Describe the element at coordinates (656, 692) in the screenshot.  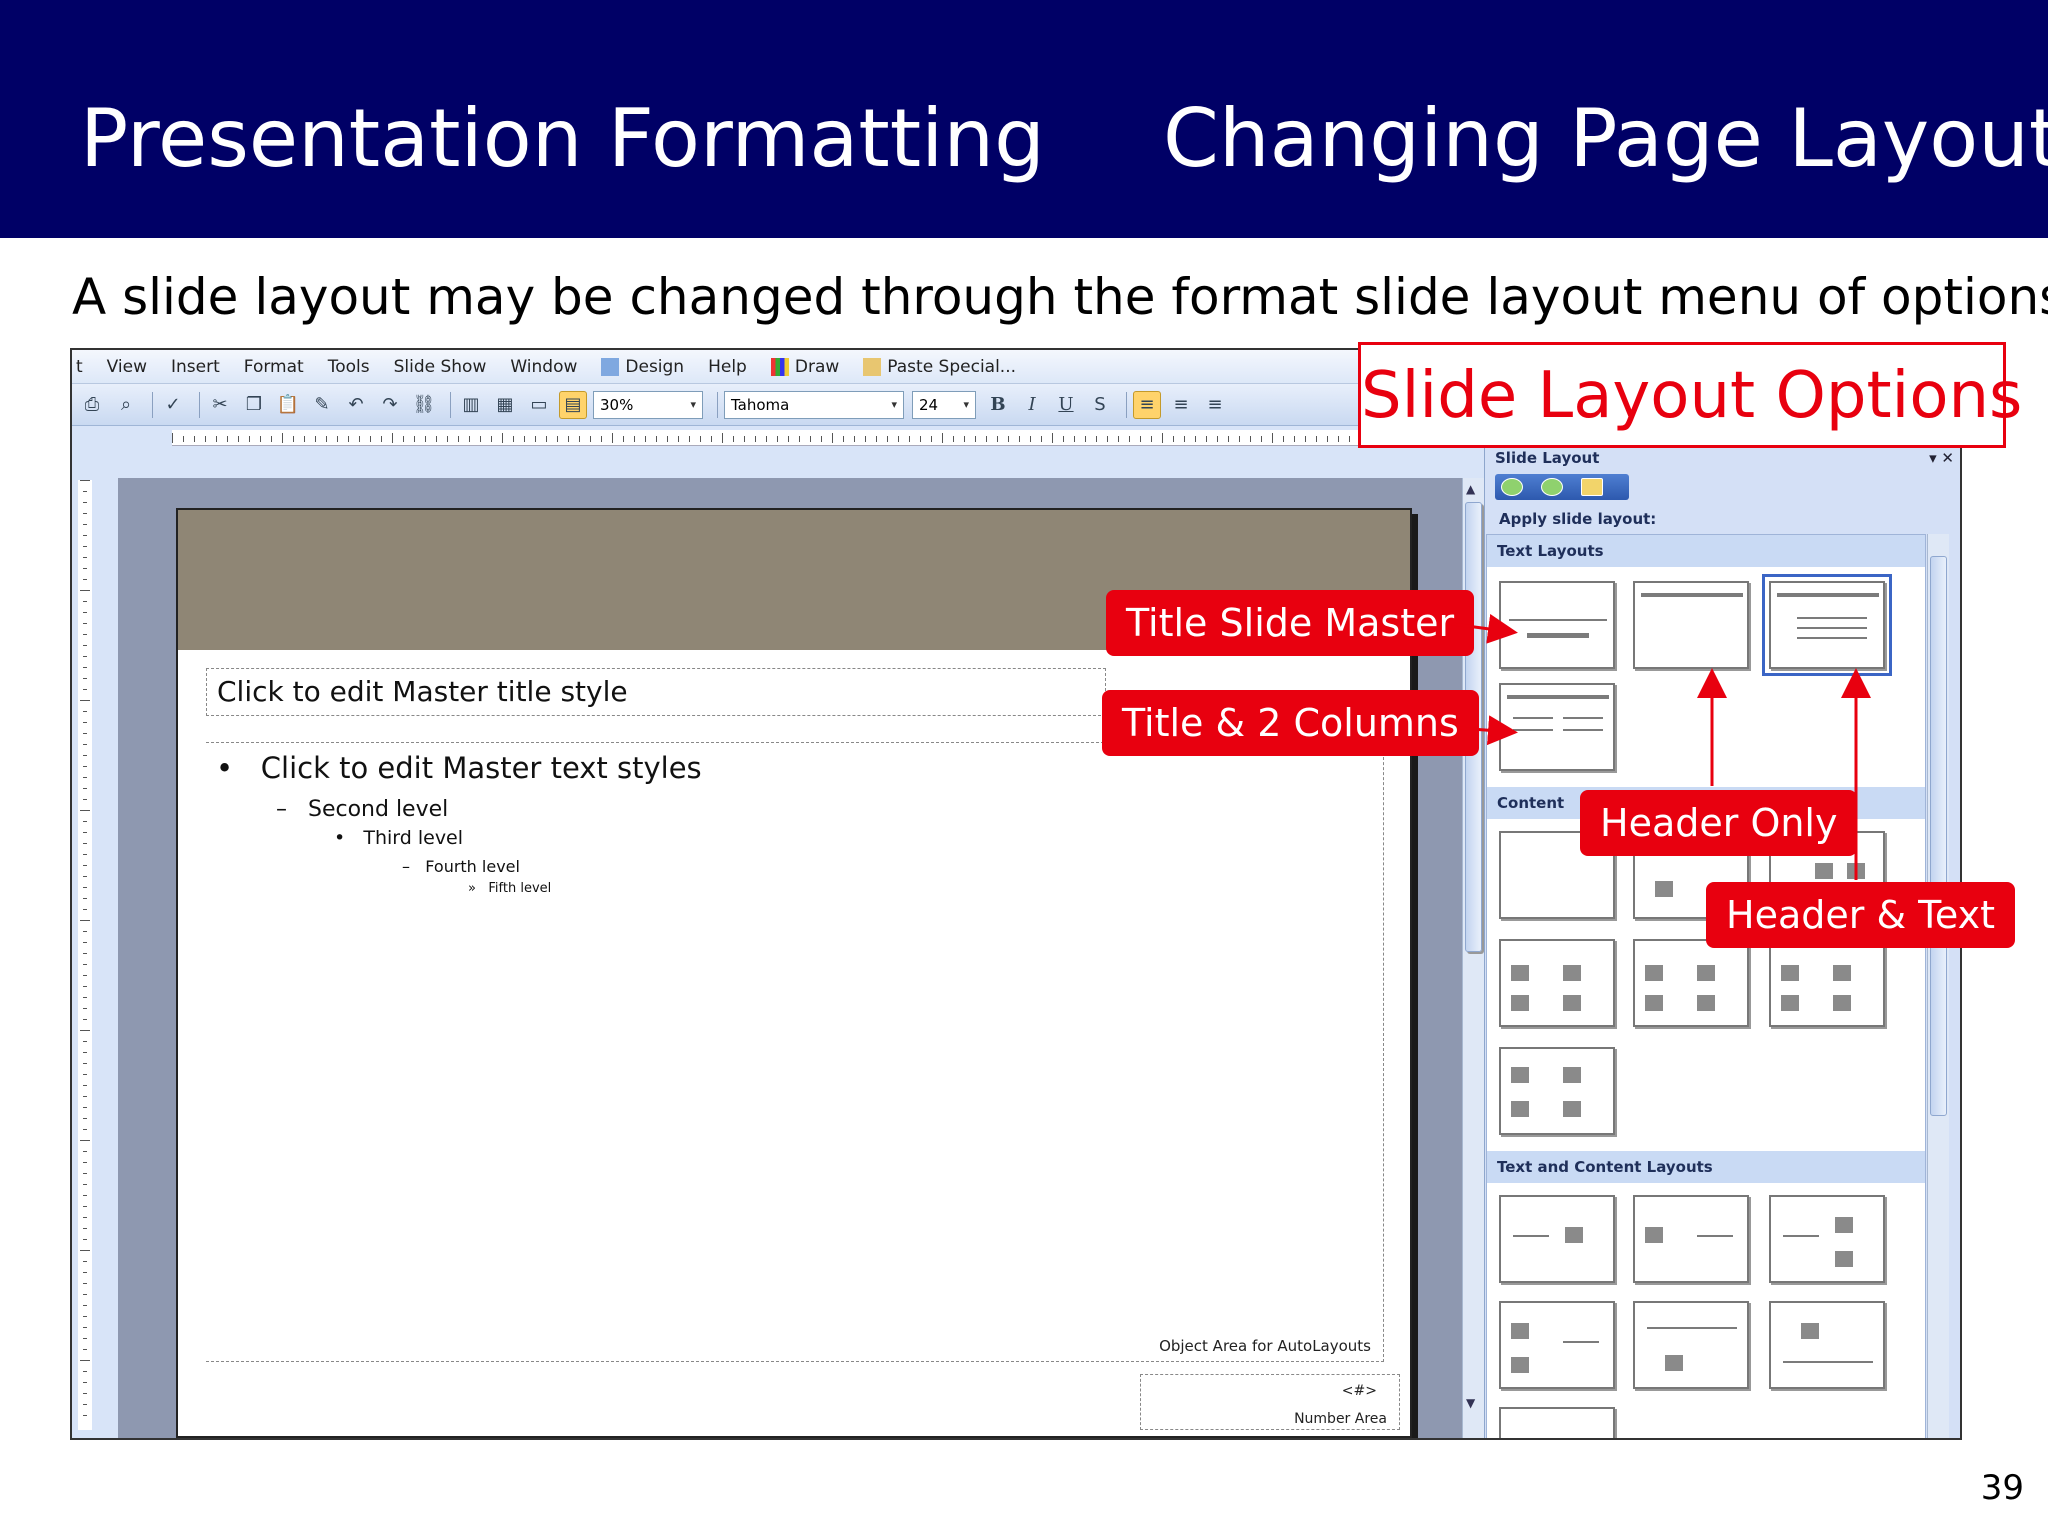
I see `title-placeholder: Click to edit Master title style` at that location.